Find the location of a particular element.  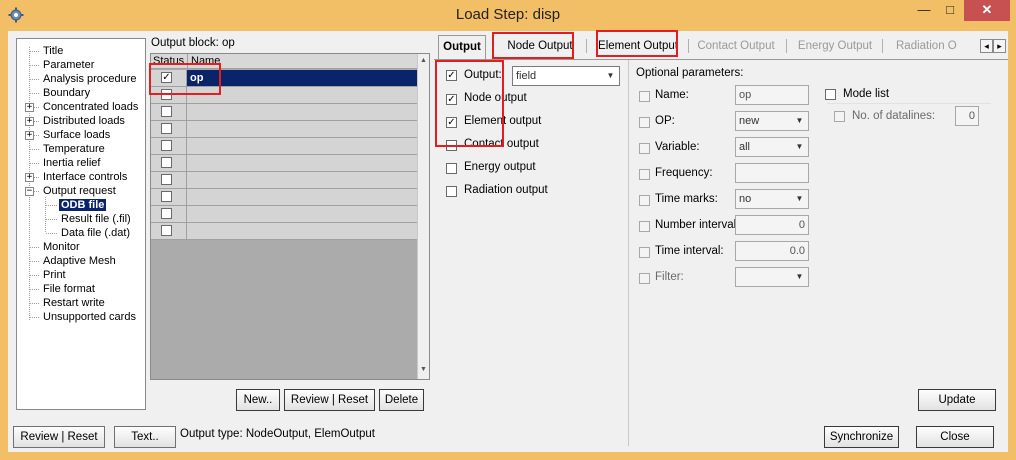

frequency-checkbox is located at coordinates (644, 174).